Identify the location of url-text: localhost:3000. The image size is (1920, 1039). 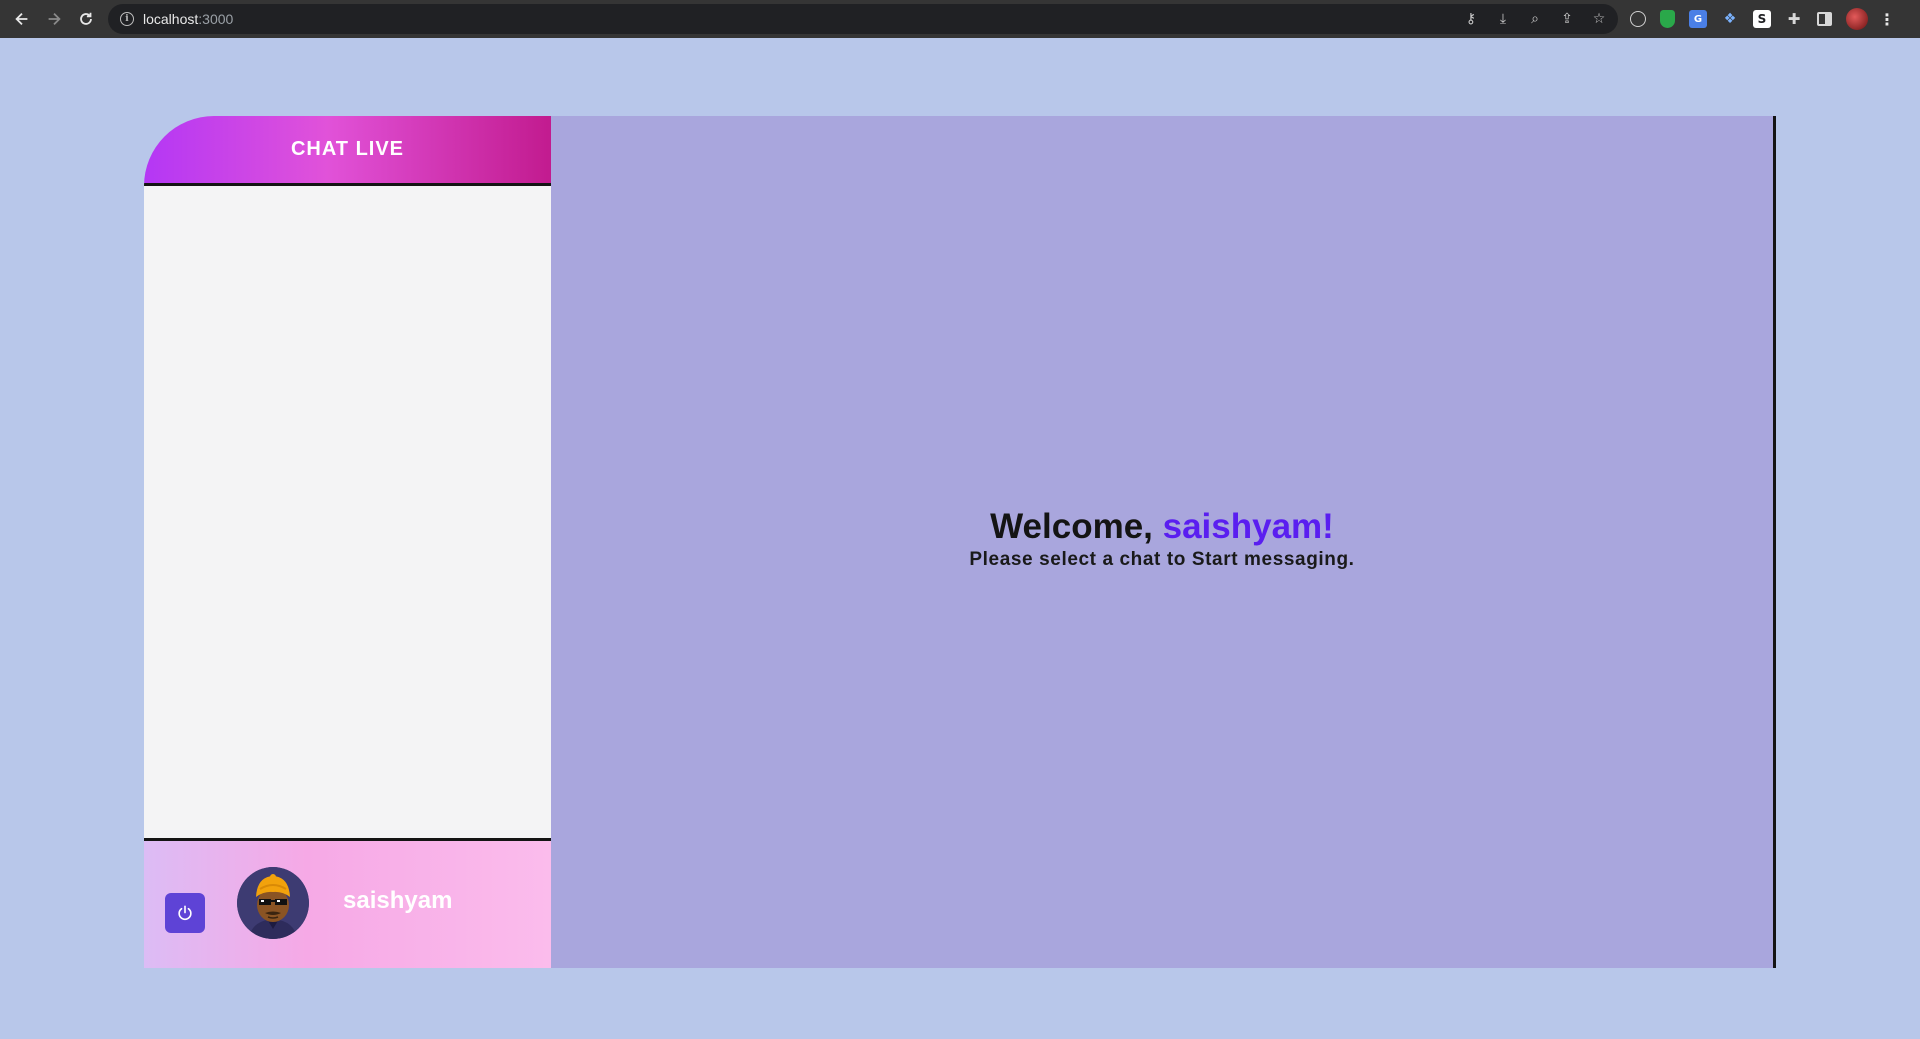
(188, 19).